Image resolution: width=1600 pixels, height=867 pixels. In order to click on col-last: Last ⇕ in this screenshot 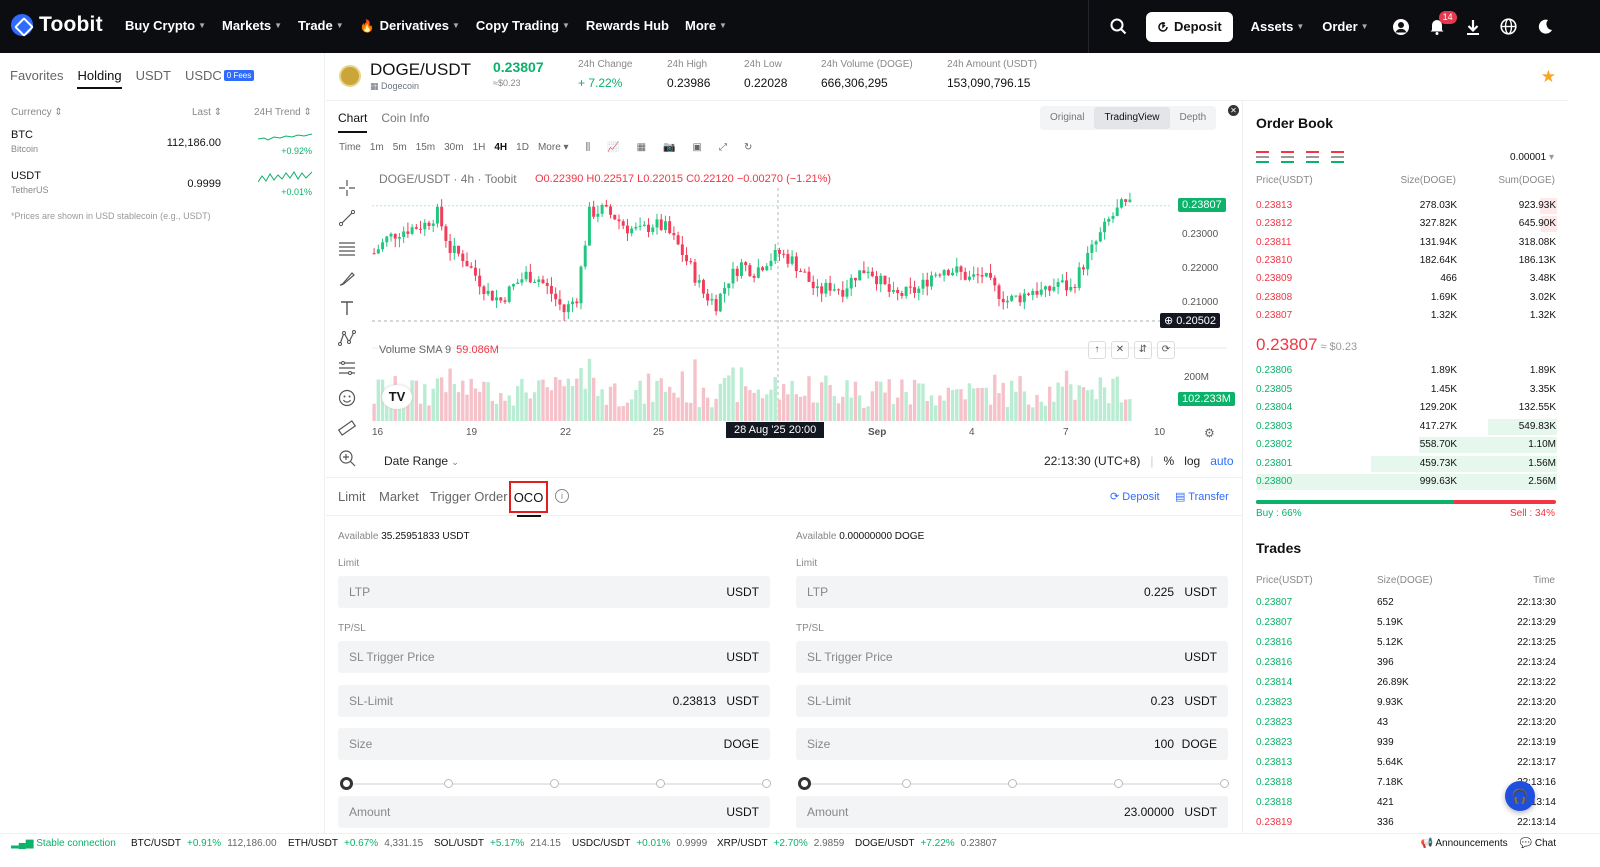, I will do `click(207, 112)`.